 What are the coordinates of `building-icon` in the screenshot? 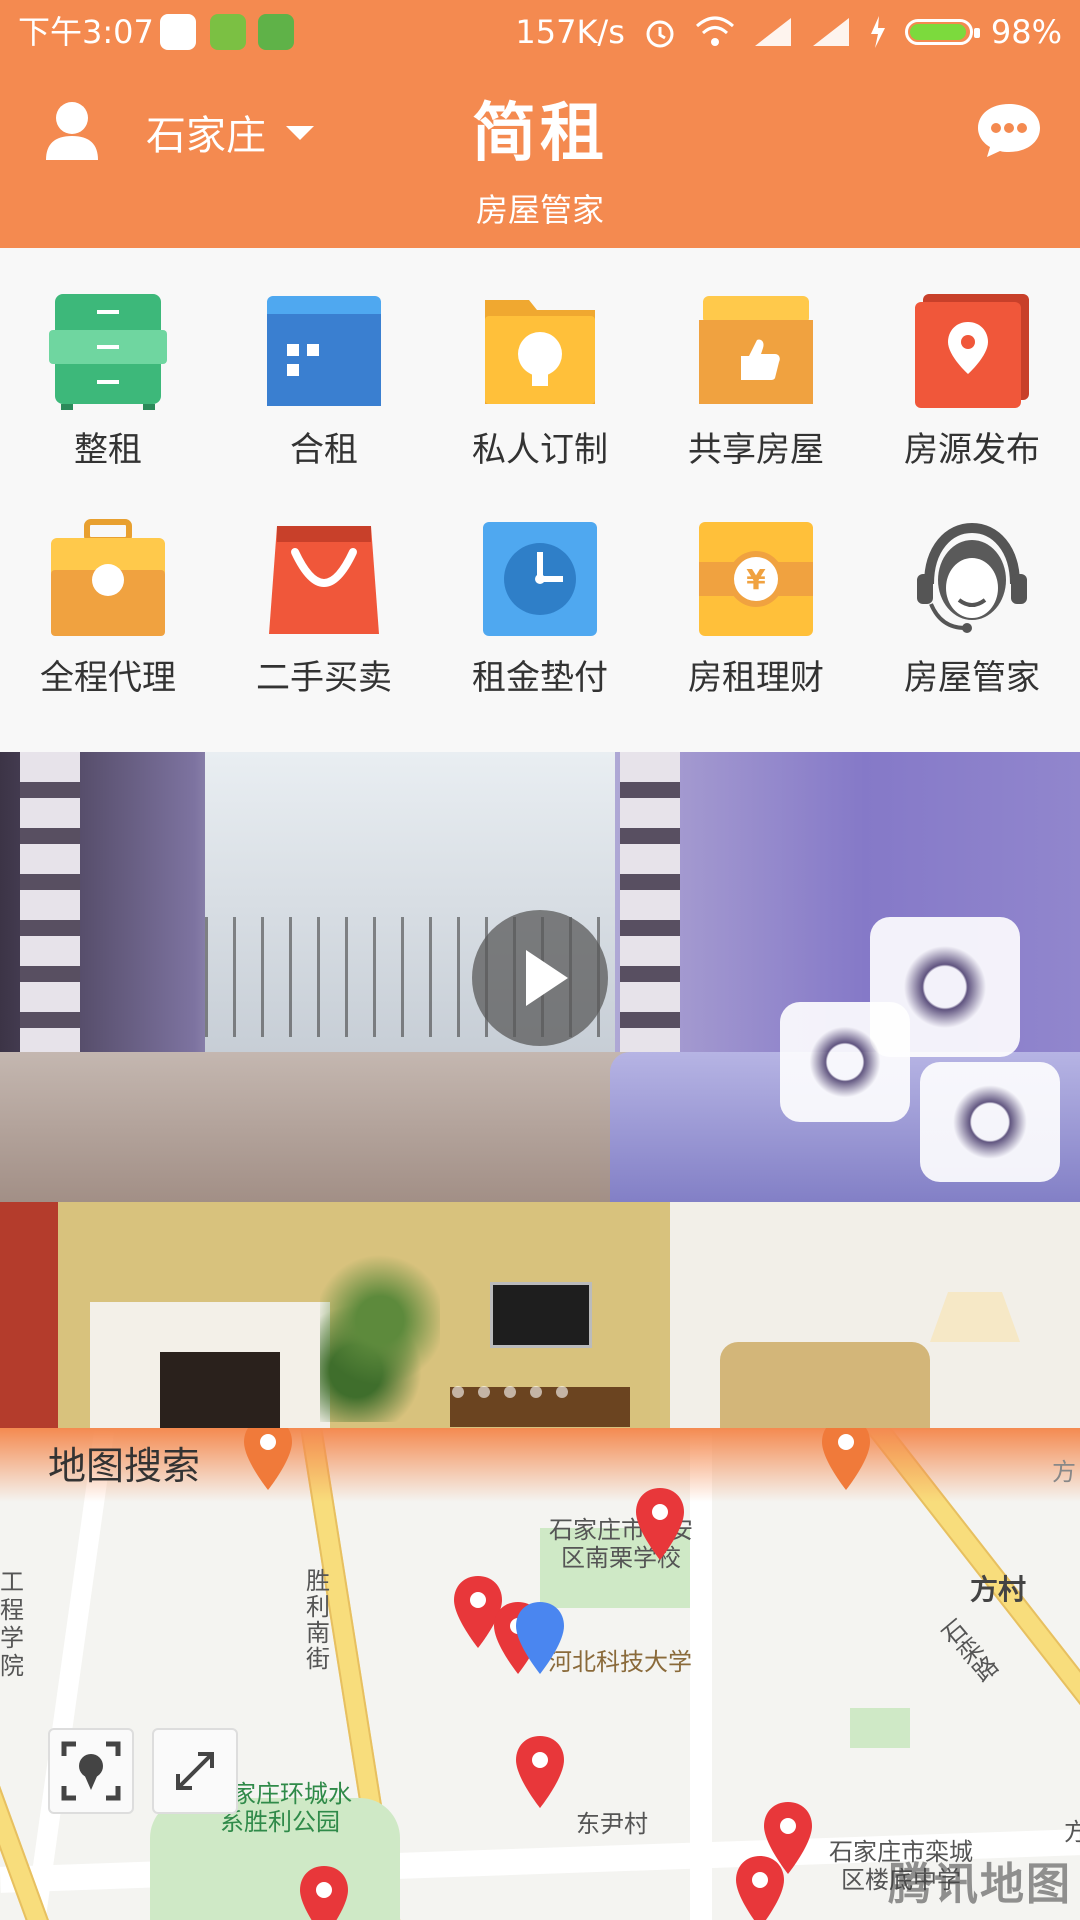 It's located at (324, 351).